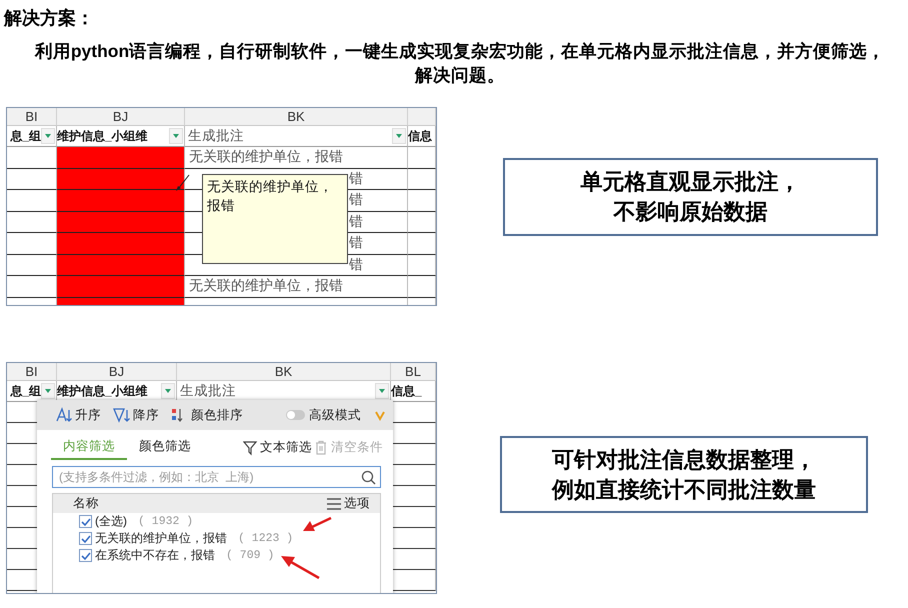  What do you see at coordinates (78, 415) in the screenshot?
I see `sort-button: 升序` at bounding box center [78, 415].